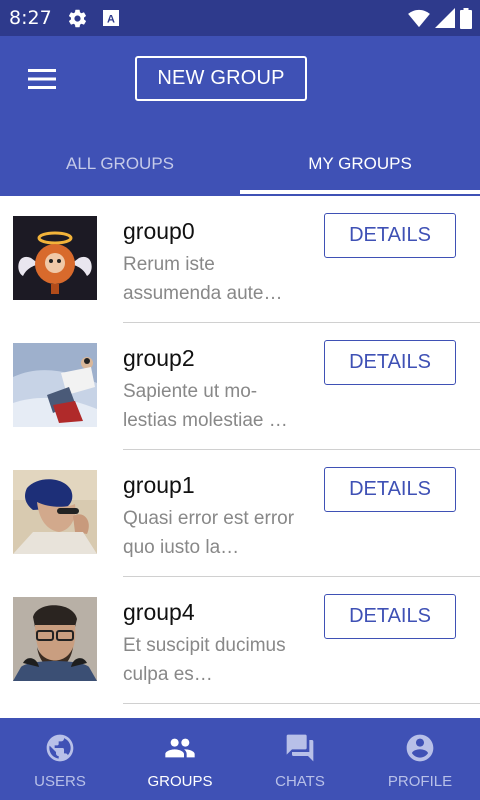  I want to click on tab-all-groups: ALL GROUPS, so click(120, 164).